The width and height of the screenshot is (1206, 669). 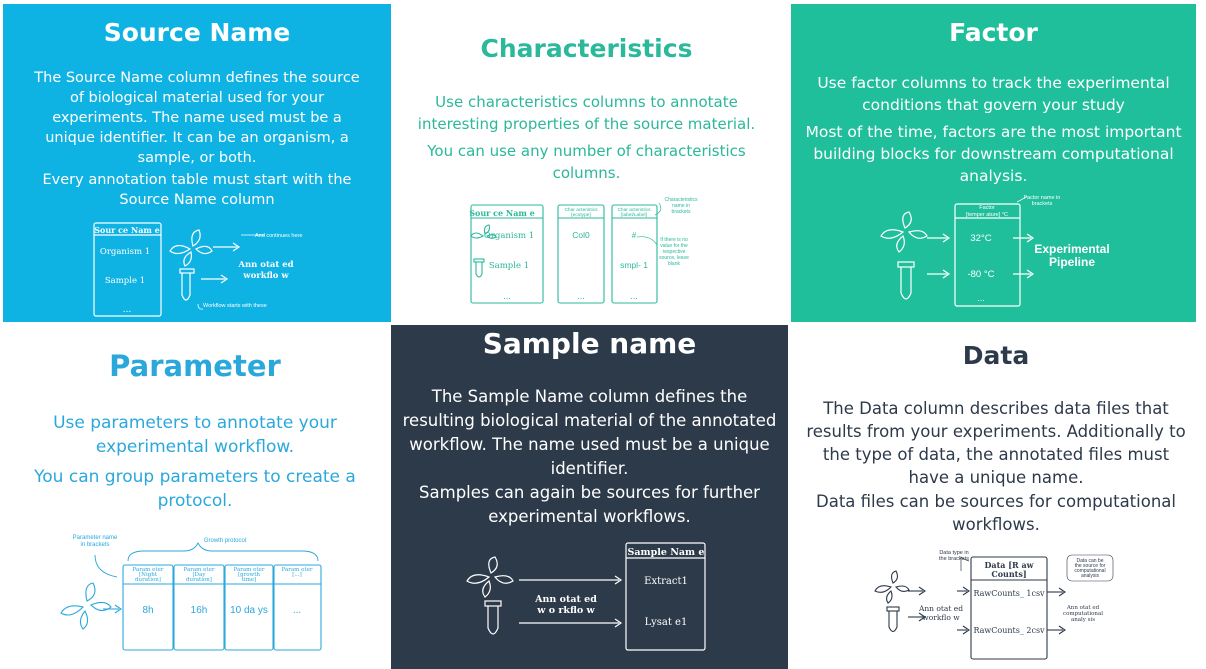 I want to click on char-ecotype-header-2: [ecotype], so click(x=580, y=215).